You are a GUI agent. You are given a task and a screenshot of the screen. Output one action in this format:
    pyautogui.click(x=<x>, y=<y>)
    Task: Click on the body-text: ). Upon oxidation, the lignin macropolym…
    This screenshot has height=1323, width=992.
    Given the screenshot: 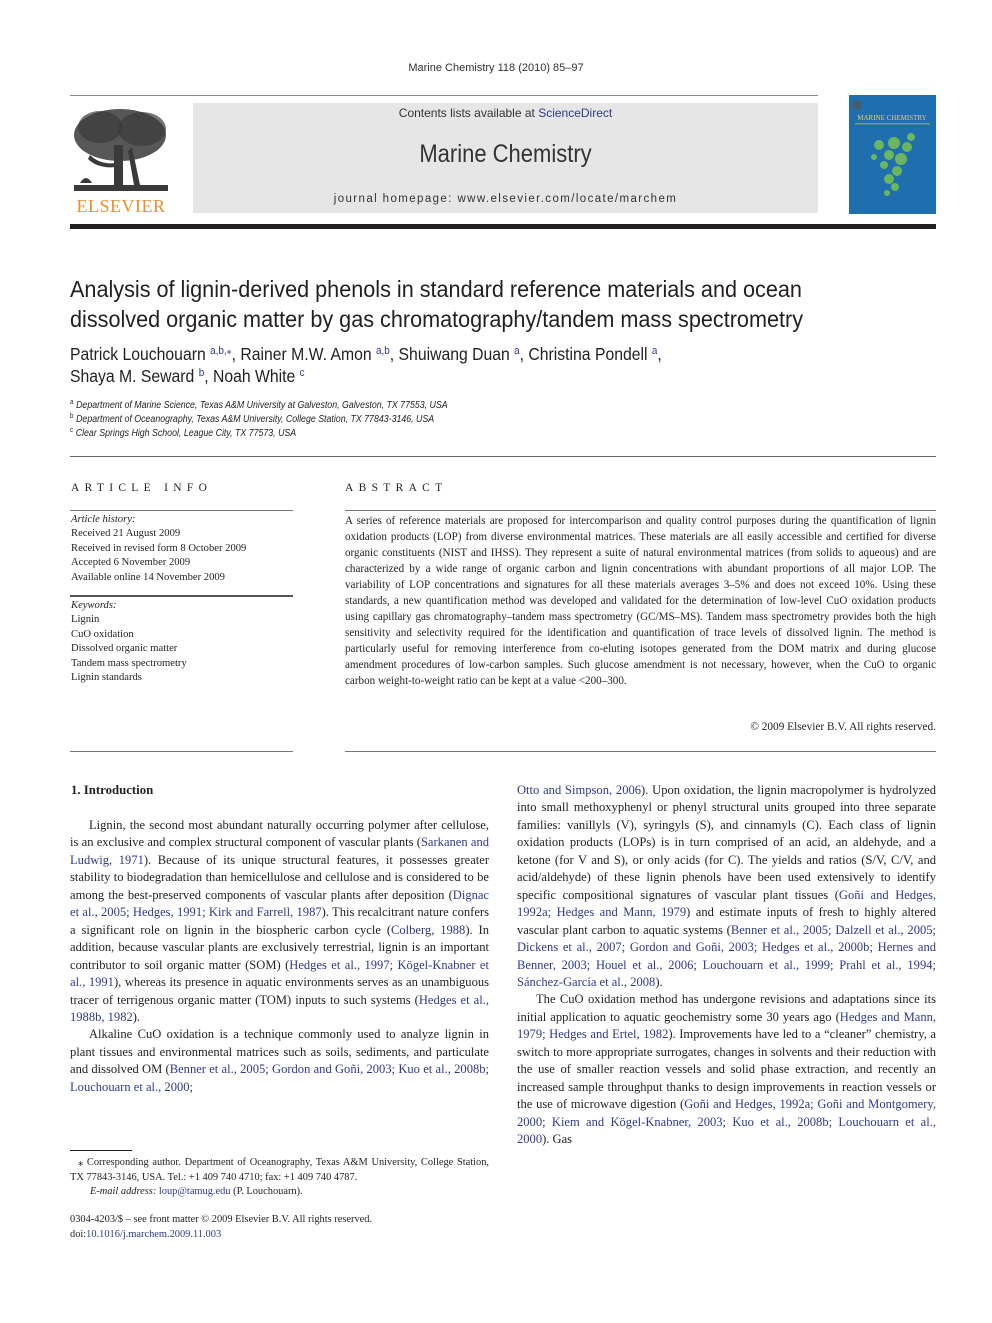 What is the action you would take?
    pyautogui.click(x=726, y=842)
    